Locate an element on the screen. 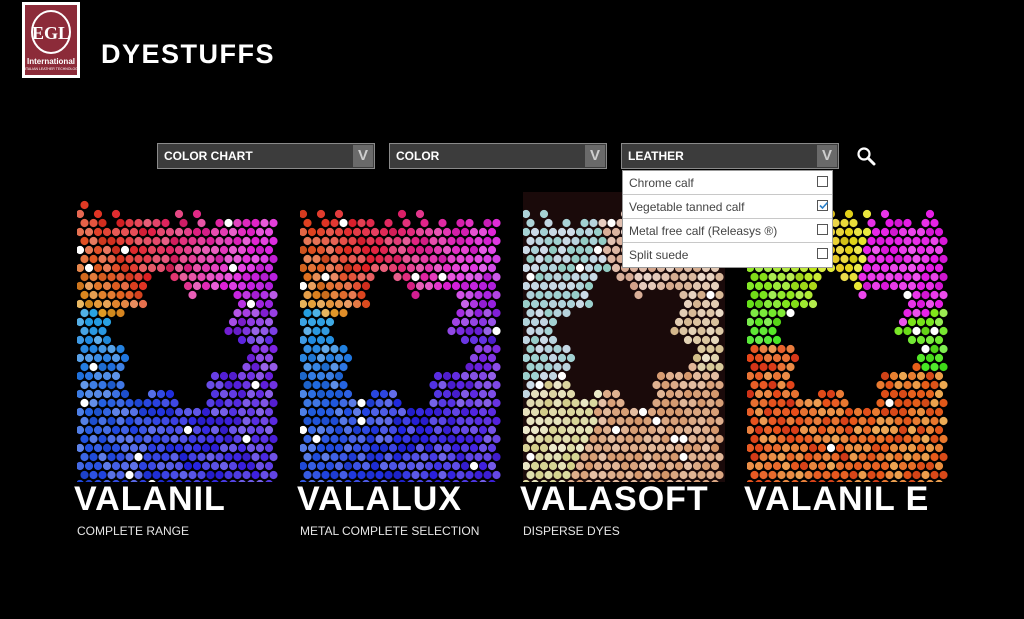 The image size is (1024, 619). checkmark-icon is located at coordinates (824, 205).